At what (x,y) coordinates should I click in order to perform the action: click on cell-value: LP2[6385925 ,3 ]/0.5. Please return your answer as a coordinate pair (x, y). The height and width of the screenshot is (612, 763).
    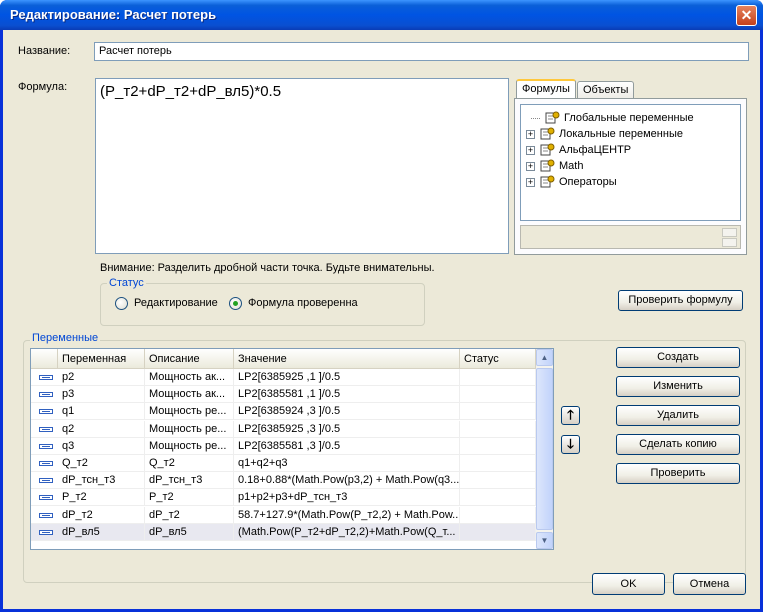
    Looking at the image, I should click on (347, 429).